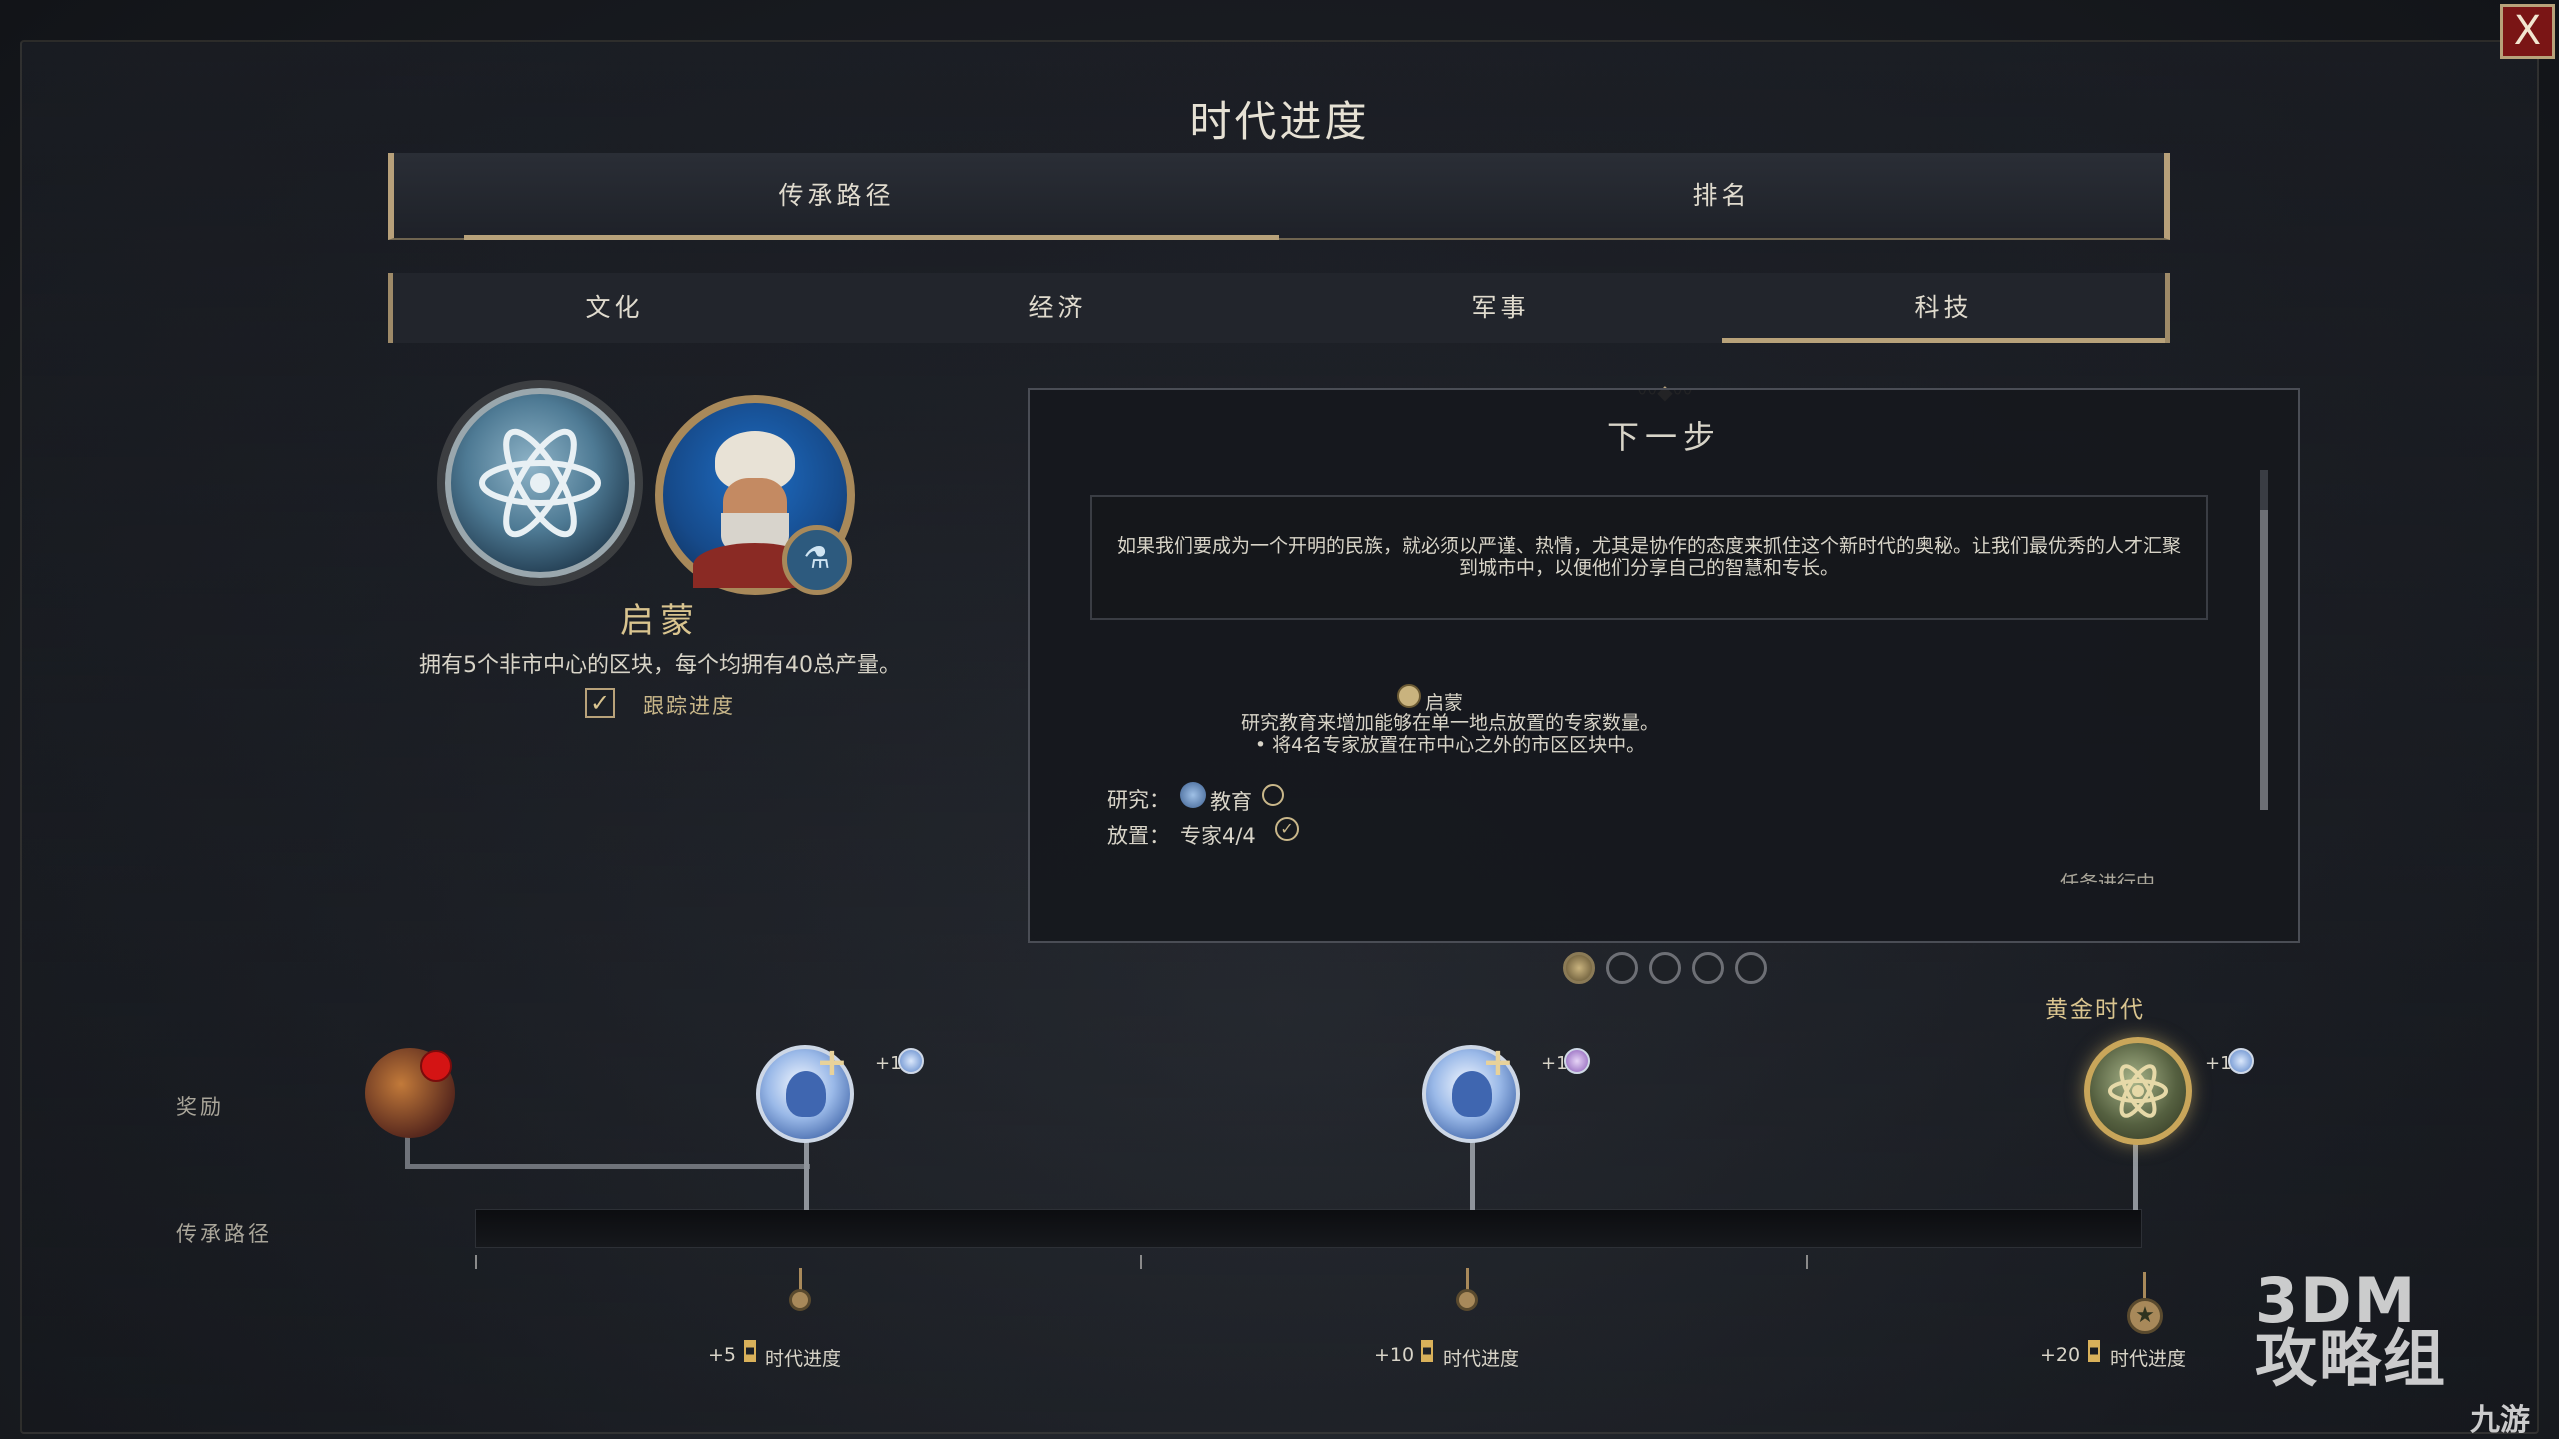 The width and height of the screenshot is (2559, 1439). Describe the element at coordinates (660, 665) in the screenshot. I see `goal-description: 拥有5个非市中心的区块，每个均拥有40总产量。` at that location.